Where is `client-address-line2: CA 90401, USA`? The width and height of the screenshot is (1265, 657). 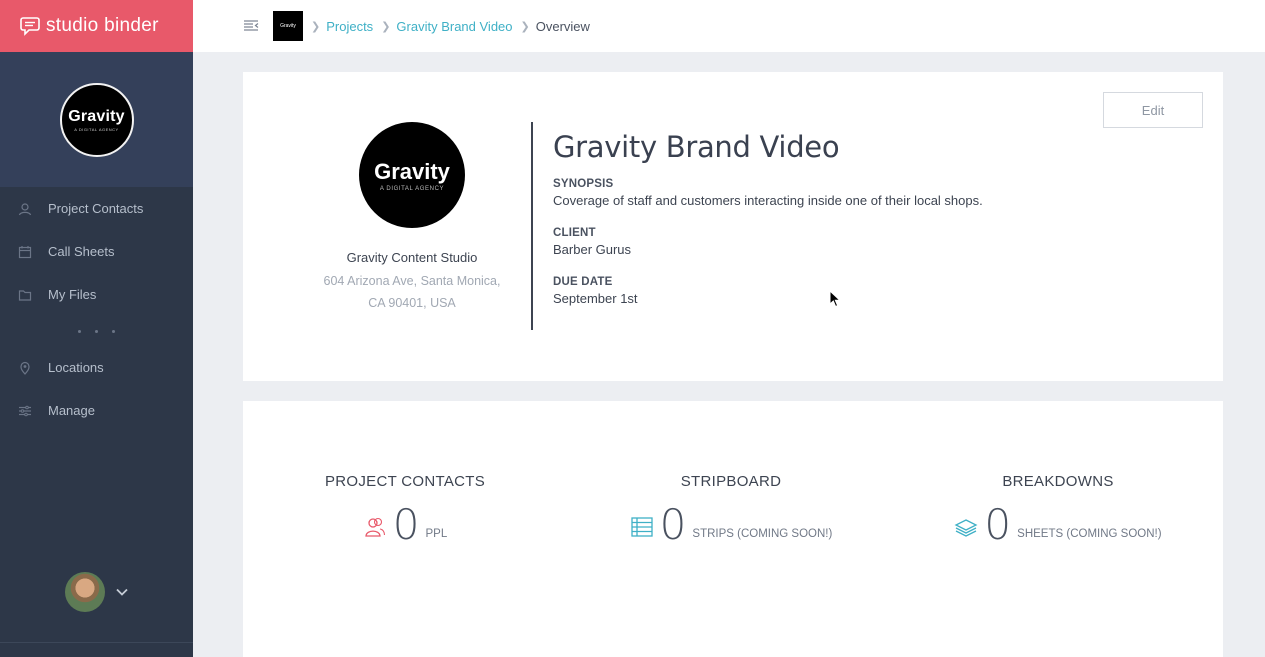 client-address-line2: CA 90401, USA is located at coordinates (412, 303).